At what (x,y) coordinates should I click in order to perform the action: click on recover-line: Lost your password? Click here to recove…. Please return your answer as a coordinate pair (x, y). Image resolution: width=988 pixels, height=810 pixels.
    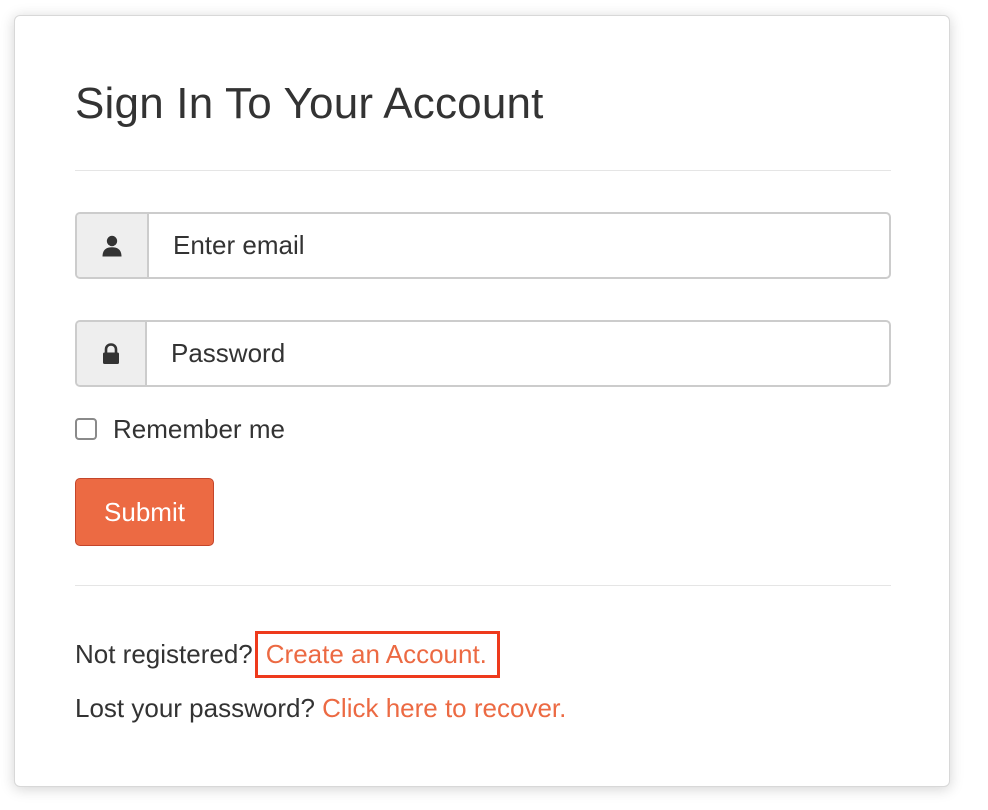
    Looking at the image, I should click on (320, 708).